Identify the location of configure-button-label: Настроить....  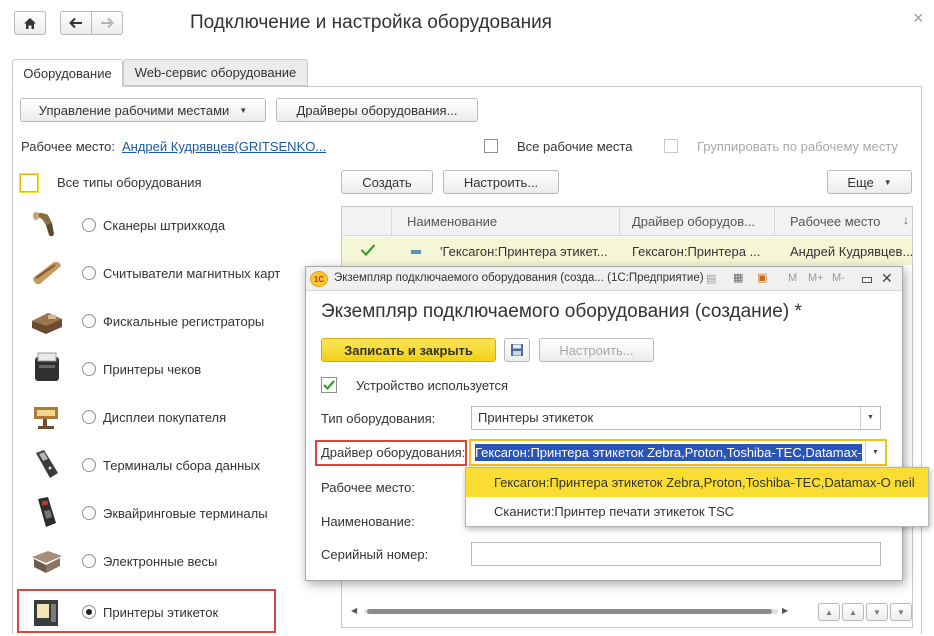
(501, 182).